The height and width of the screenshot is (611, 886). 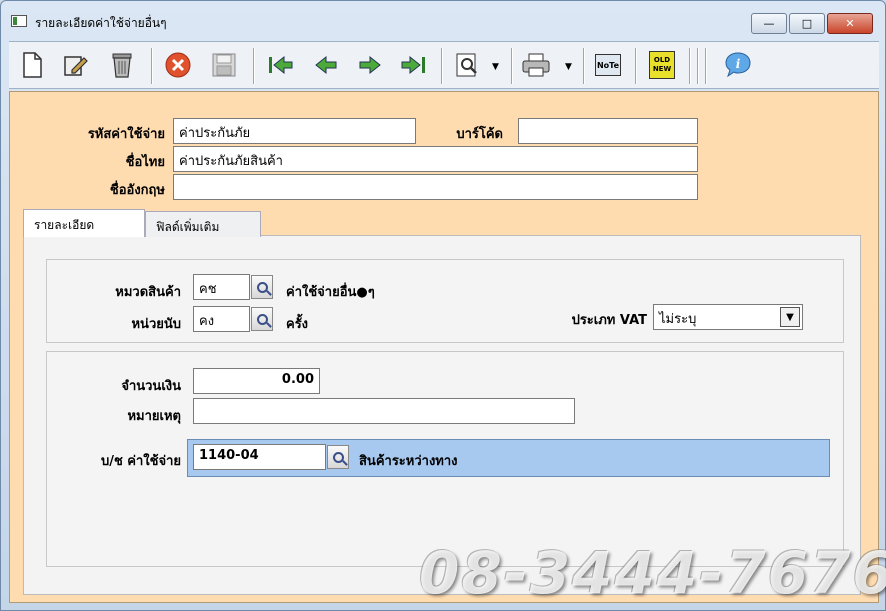 I want to click on code-label: รหัสค่าใช้จ่าย, so click(x=126, y=134).